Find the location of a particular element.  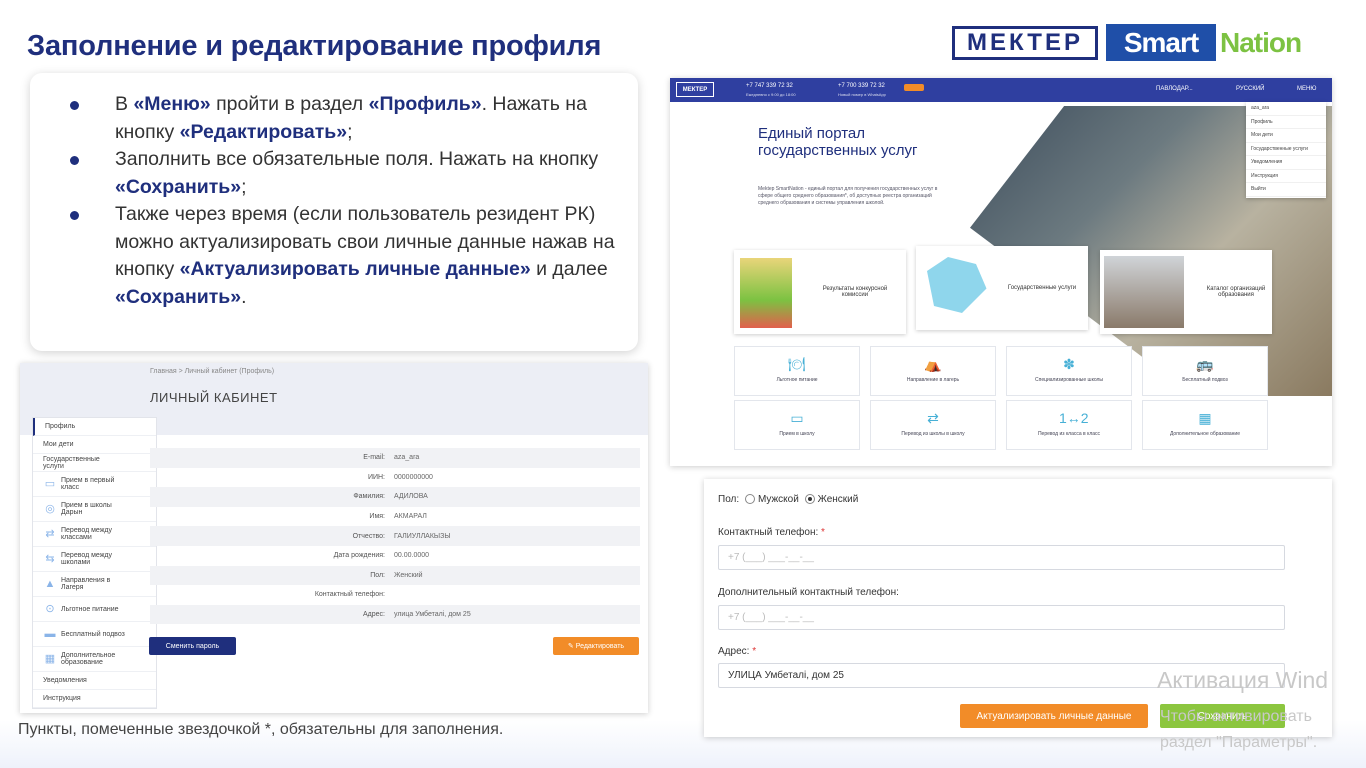

female-radio is located at coordinates (809, 499).